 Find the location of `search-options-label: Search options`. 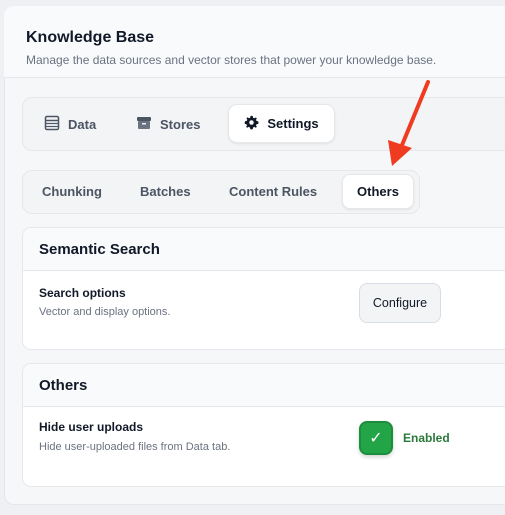

search-options-label: Search options is located at coordinates (82, 293).